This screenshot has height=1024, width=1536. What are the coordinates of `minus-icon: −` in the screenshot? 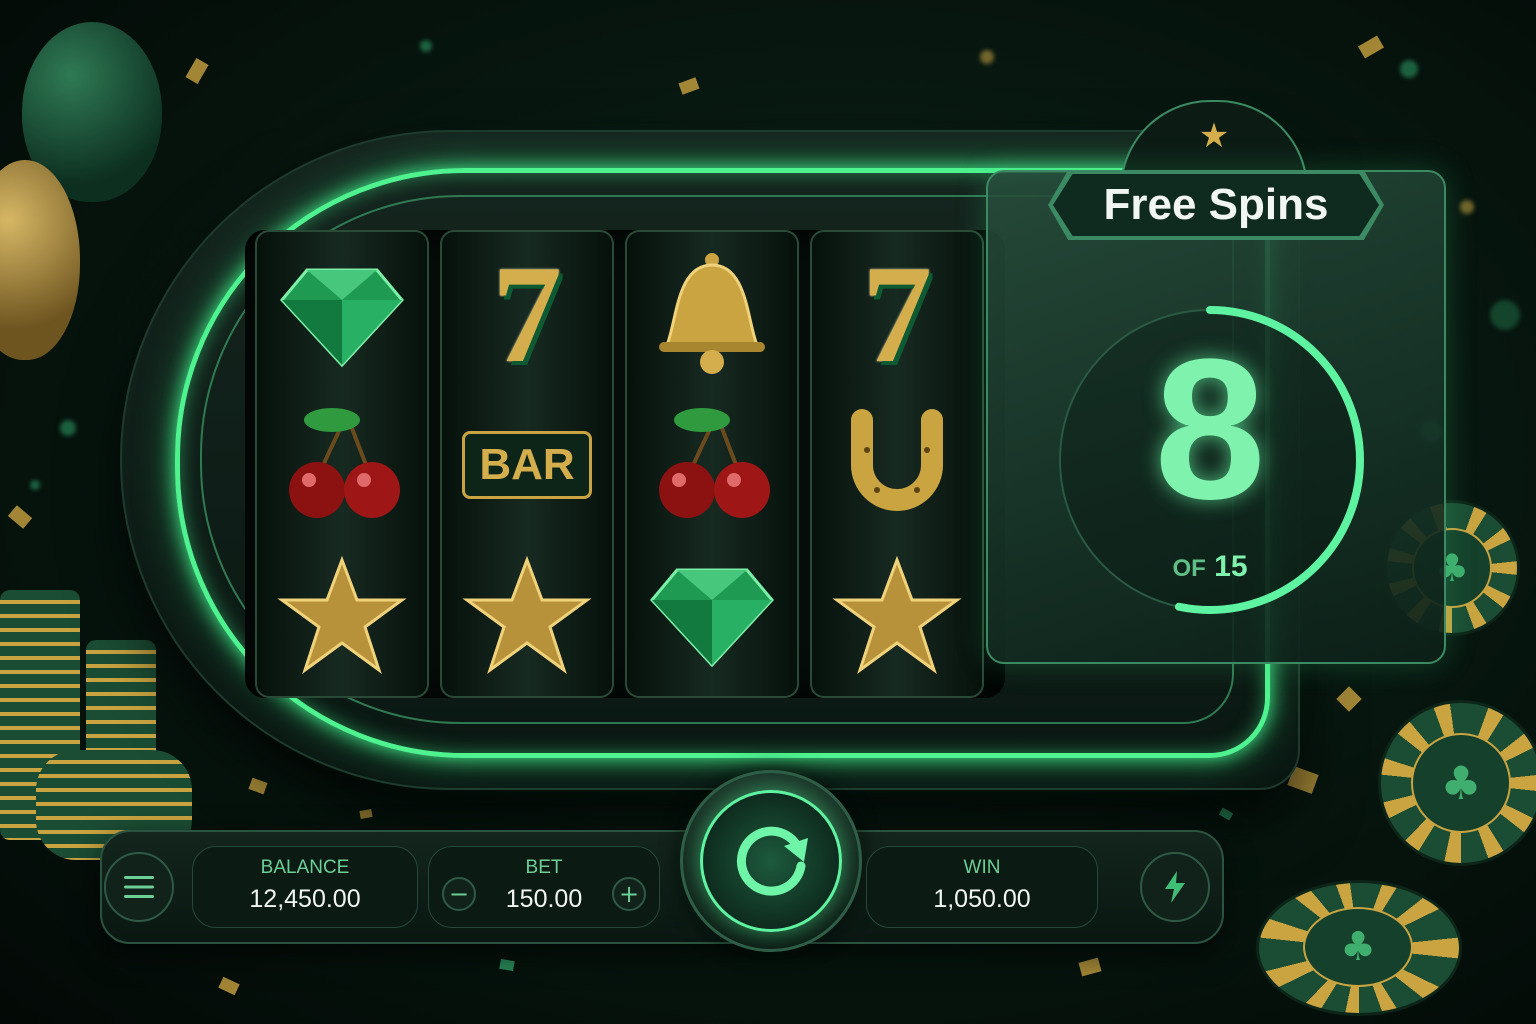 It's located at (459, 894).